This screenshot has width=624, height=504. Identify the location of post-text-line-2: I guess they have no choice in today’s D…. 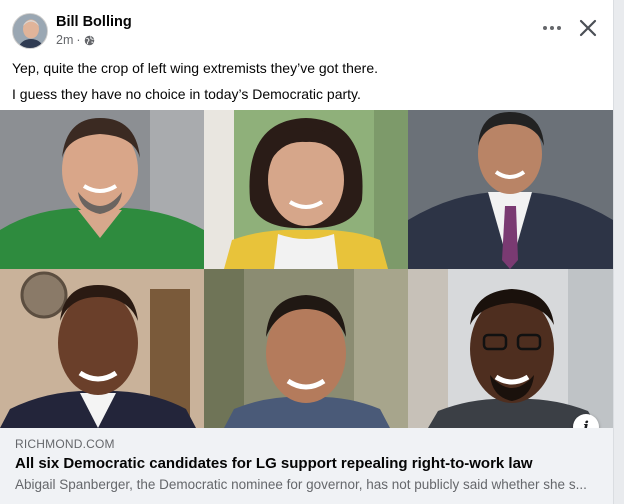
(186, 94).